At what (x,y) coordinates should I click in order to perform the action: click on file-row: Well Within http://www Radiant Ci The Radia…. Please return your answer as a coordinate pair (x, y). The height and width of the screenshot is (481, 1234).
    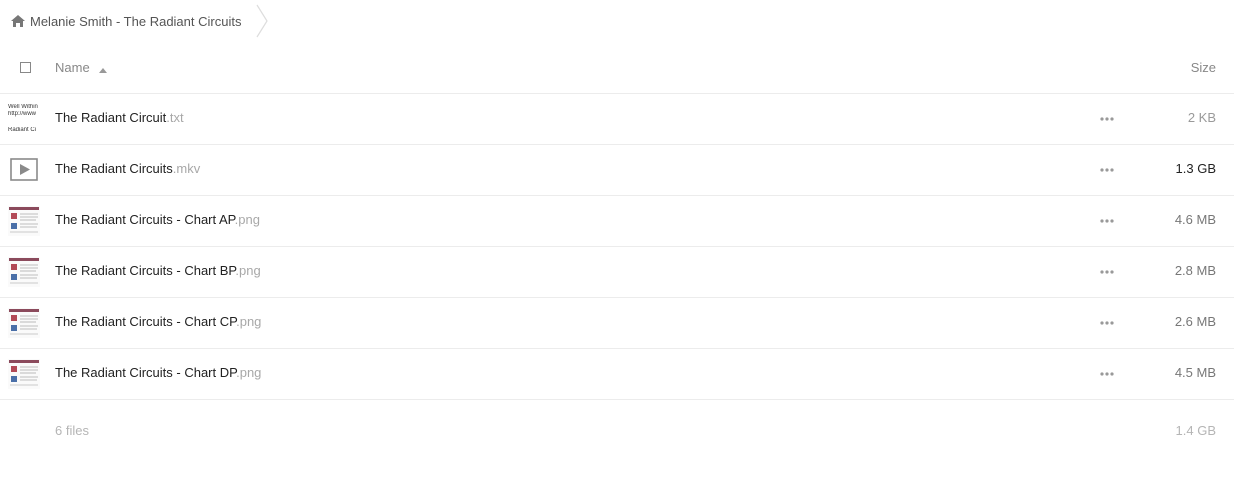
    Looking at the image, I should click on (617, 119).